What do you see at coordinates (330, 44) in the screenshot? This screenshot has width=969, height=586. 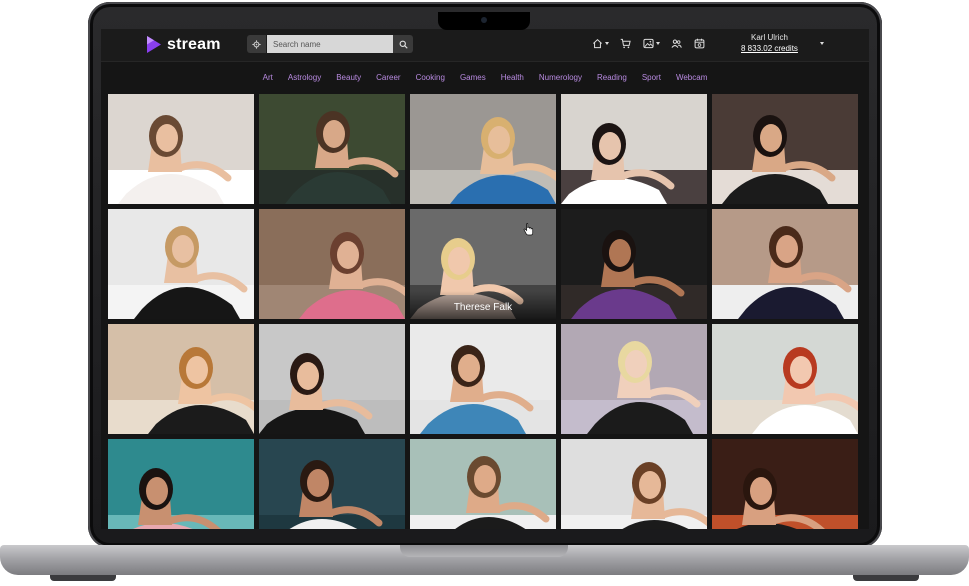 I see `search-input` at bounding box center [330, 44].